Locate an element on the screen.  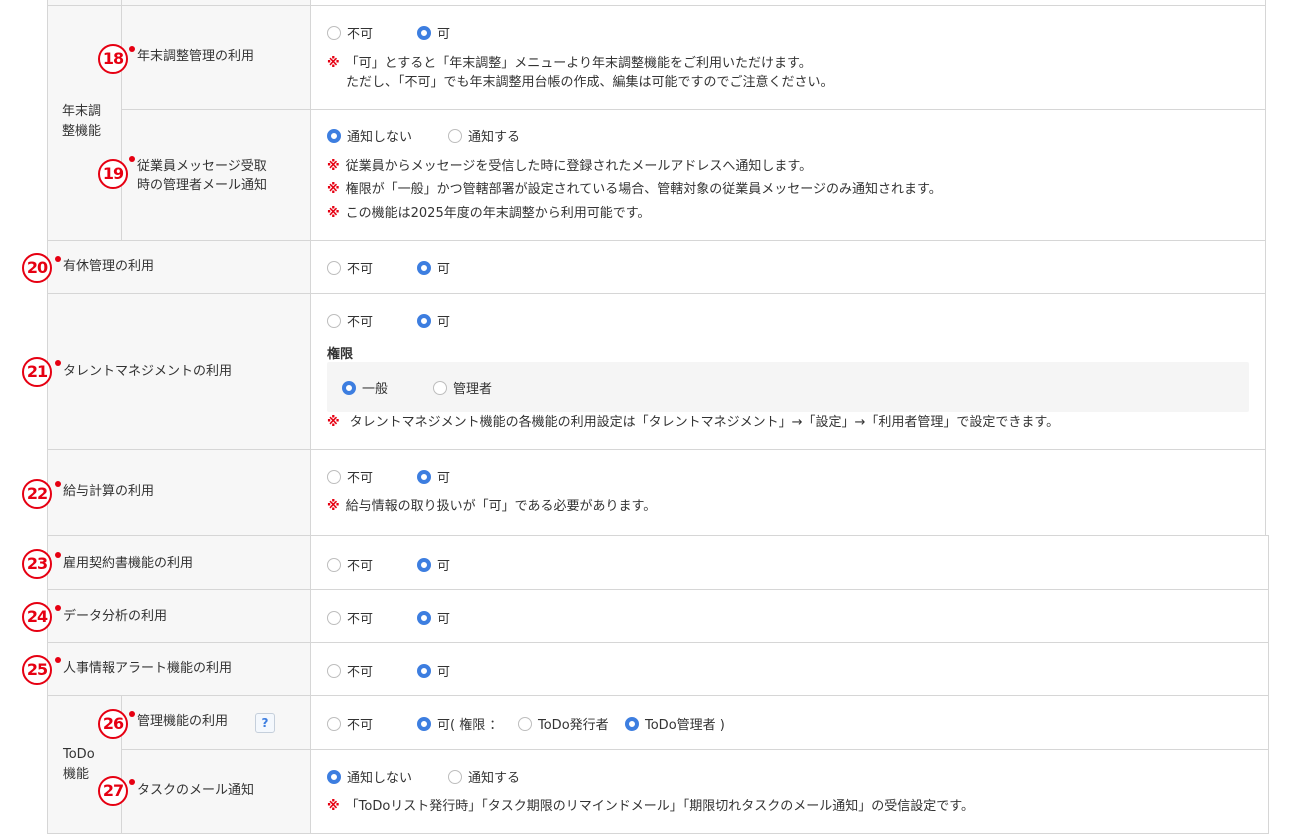
row21-radio-perm-admin: 管理者 is located at coordinates (462, 387).